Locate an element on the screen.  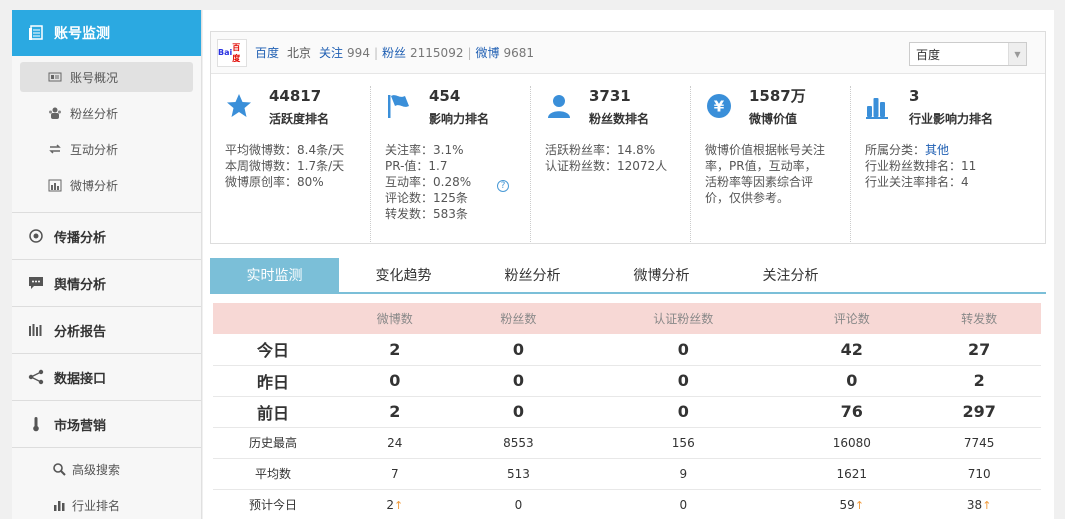
sidebar-item-advanced-search: 高级搜索 is located at coordinates (106, 469).